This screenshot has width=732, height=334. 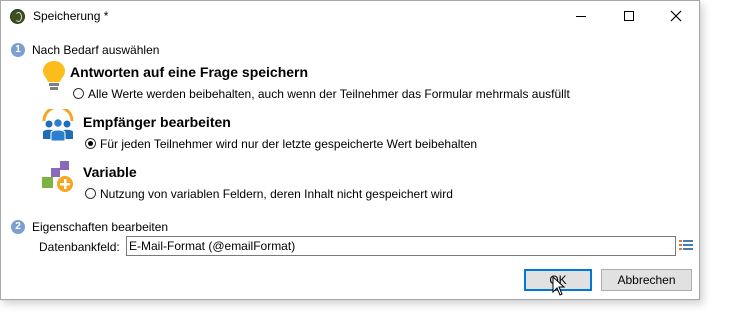 I want to click on maximize-icon, so click(x=629, y=16).